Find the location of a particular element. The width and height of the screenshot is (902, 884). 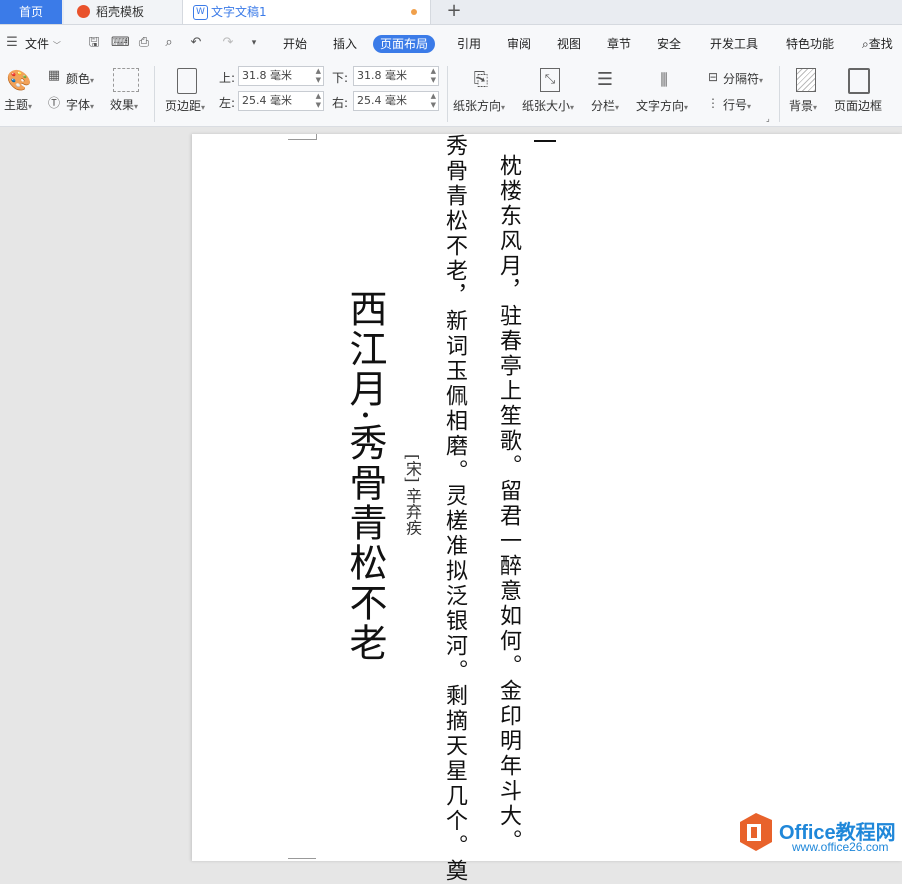

columns-label: 分栏 is located at coordinates (603, 106).